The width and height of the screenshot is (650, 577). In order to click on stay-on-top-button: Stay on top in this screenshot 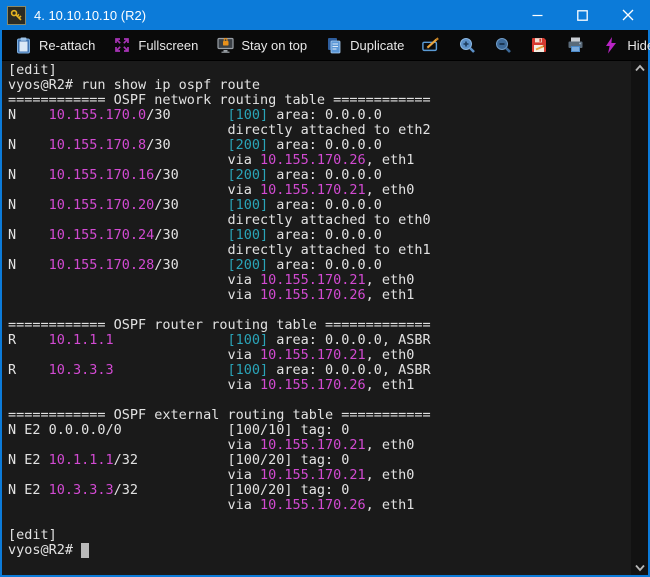, I will do `click(261, 45)`.